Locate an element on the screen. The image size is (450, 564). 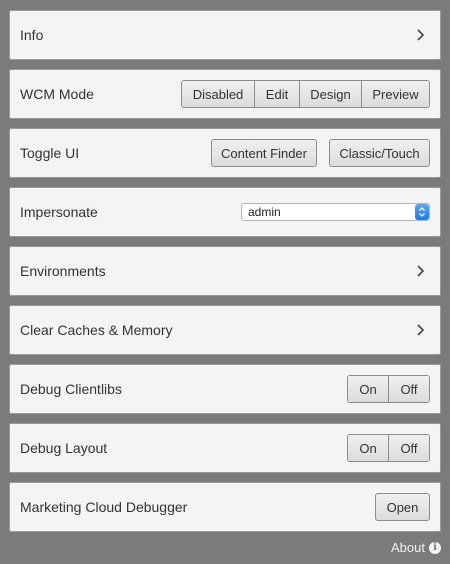
impersonate-panel: Impersonate admin is located at coordinates (225, 212).